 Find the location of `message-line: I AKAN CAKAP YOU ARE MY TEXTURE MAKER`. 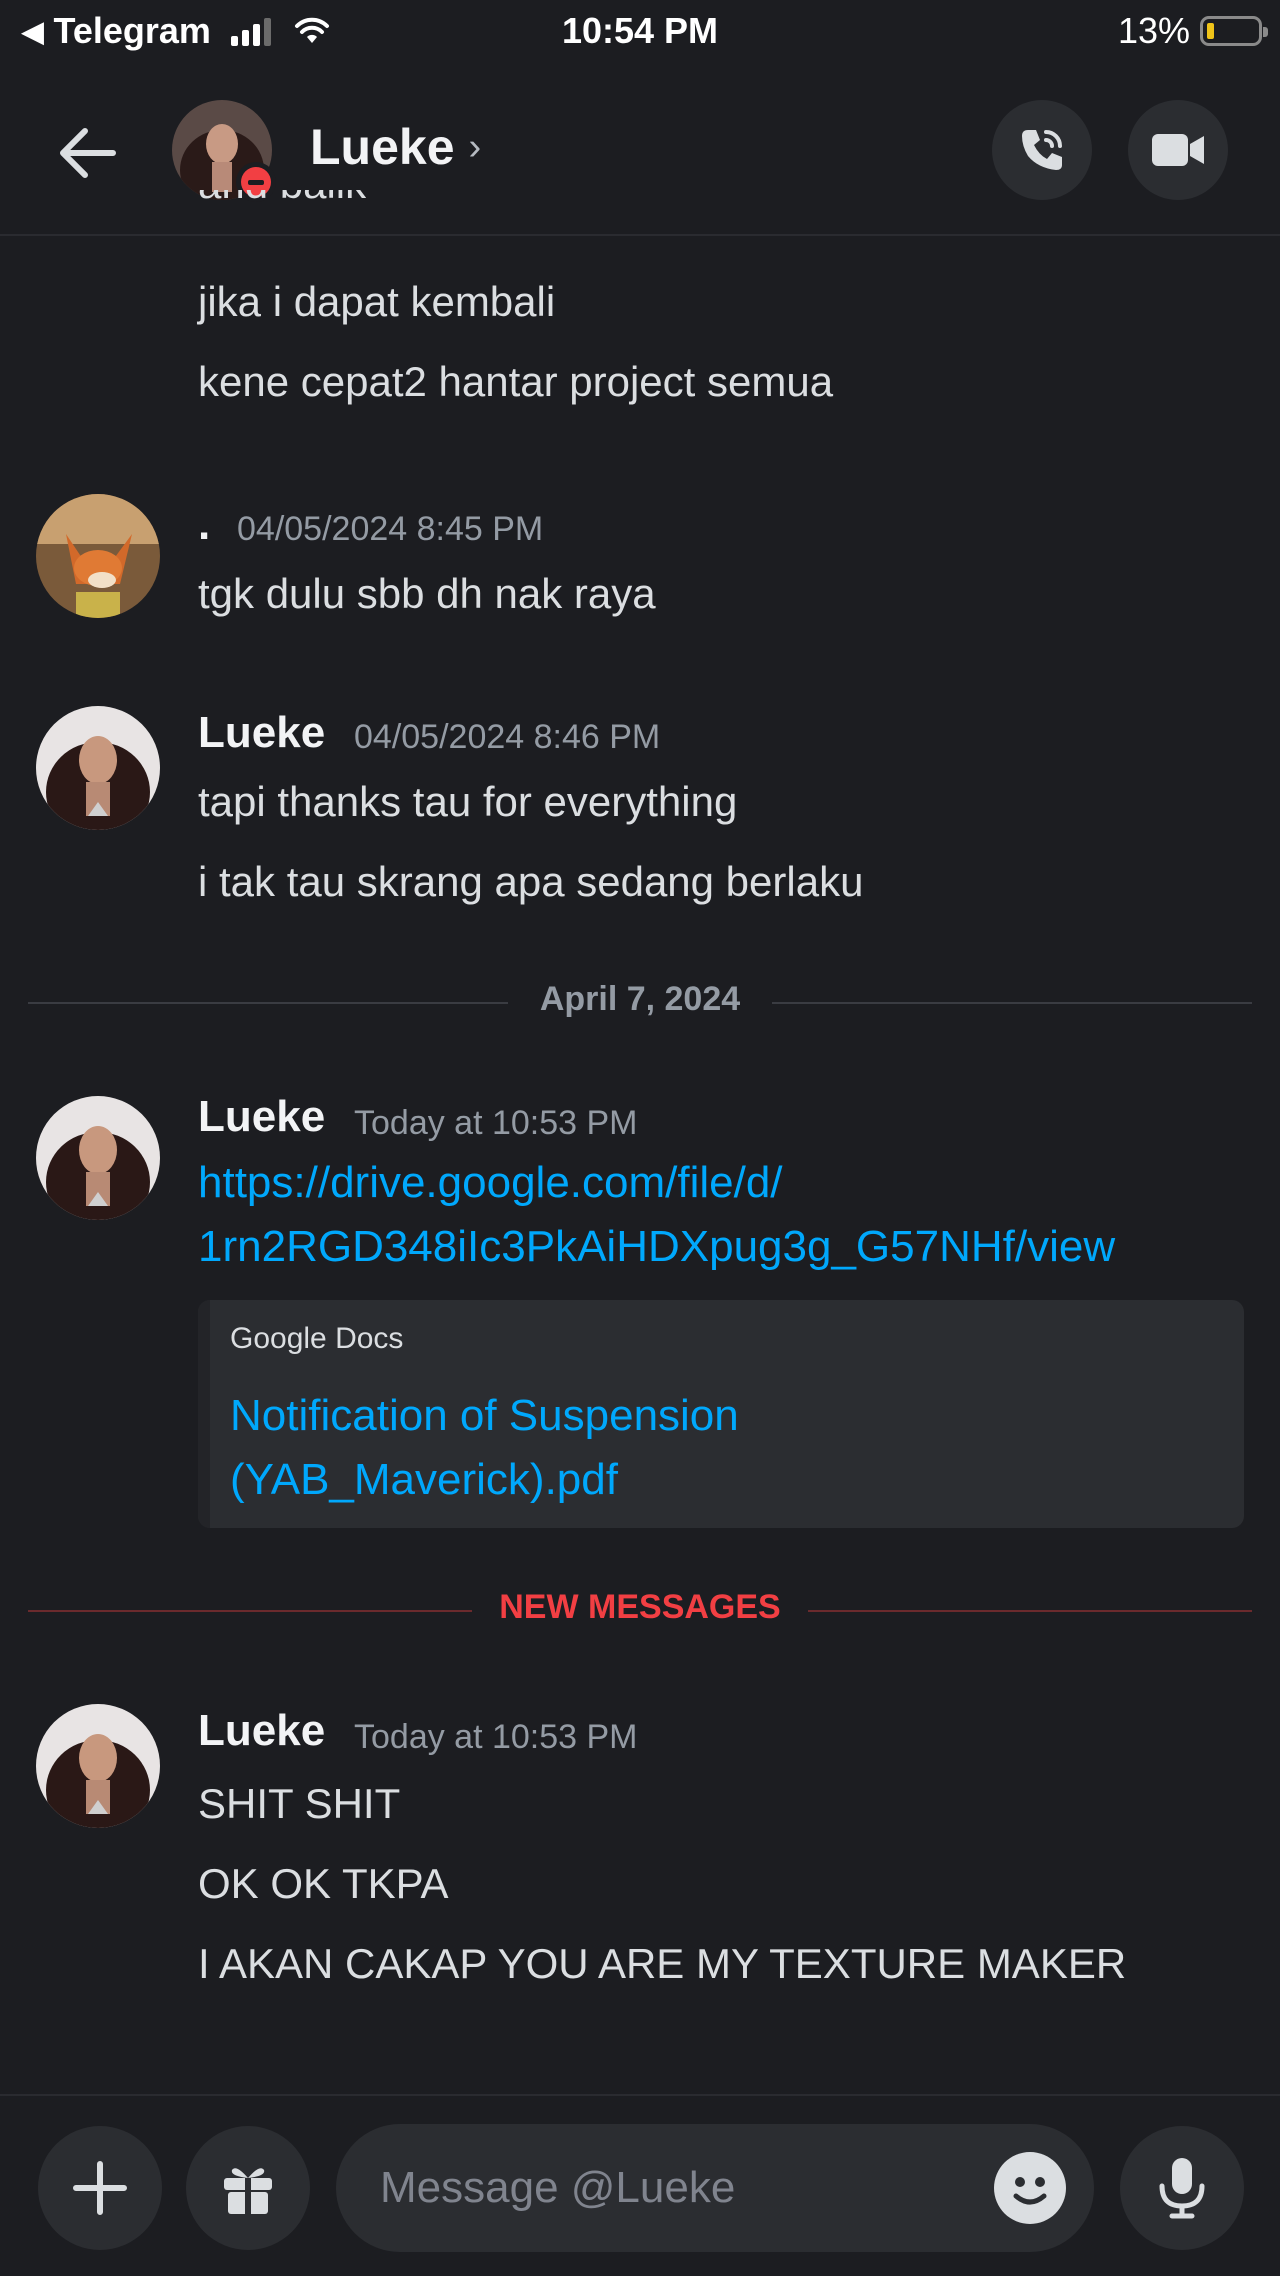

message-line: I AKAN CAKAP YOU ARE MY TEXTURE MAKER is located at coordinates (662, 1963).